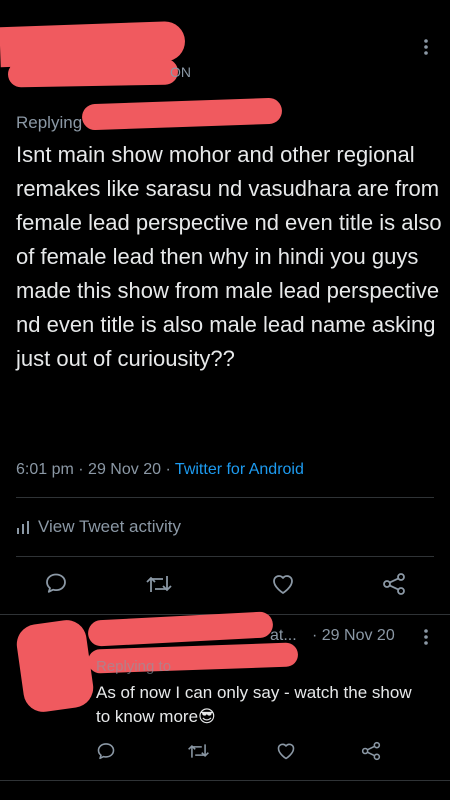  I want to click on redacted-reply-avatar, so click(55, 666).